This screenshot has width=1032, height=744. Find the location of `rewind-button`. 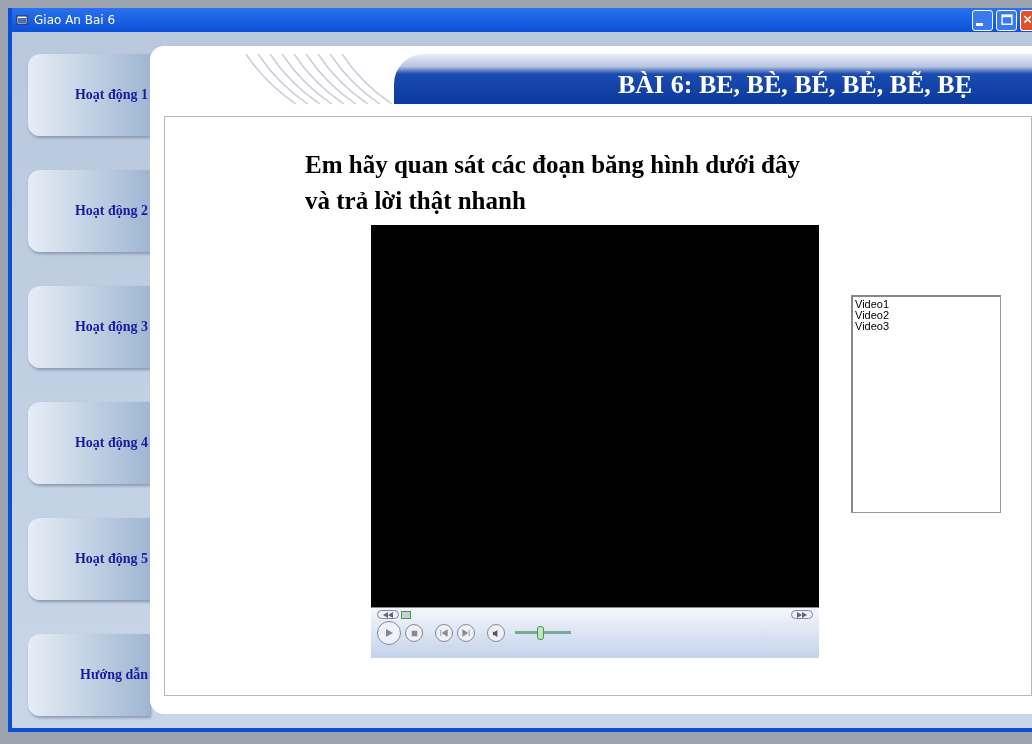

rewind-button is located at coordinates (388, 614).